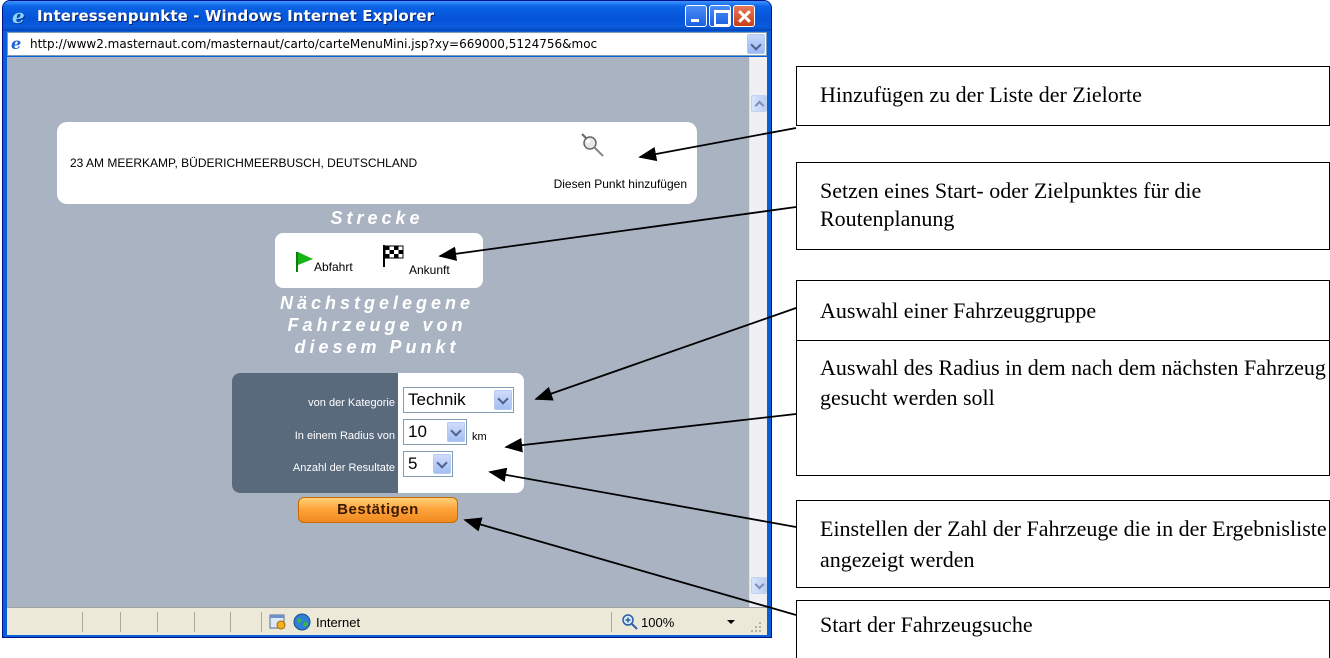  I want to click on pushpin-icon, so click(592, 145).